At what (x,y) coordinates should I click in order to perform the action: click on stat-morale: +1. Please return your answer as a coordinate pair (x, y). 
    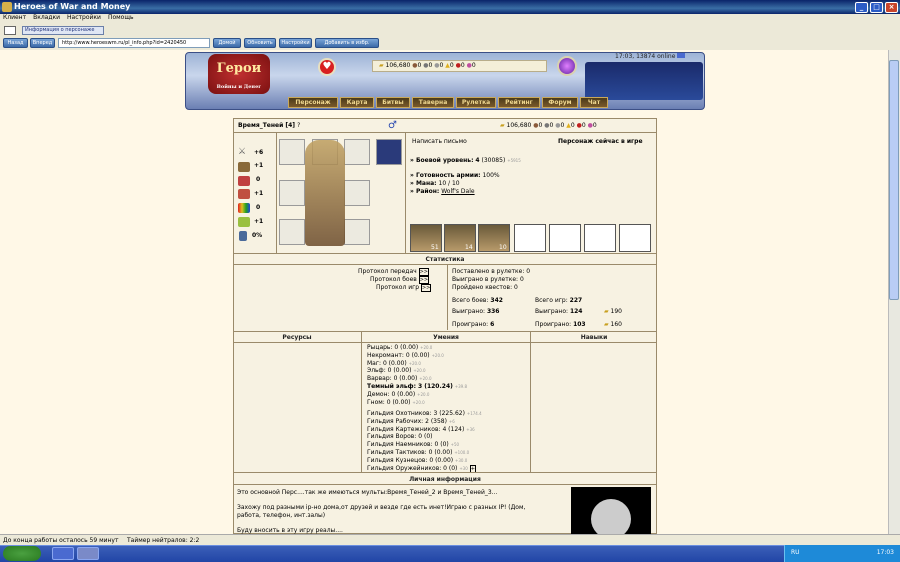
    Looking at the image, I should click on (259, 221).